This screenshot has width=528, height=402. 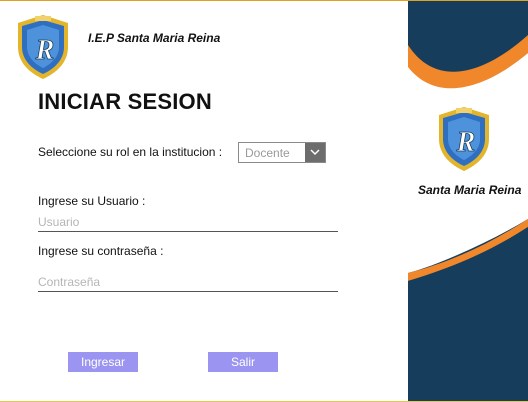 I want to click on role-dropdown: Docente, so click(x=282, y=152).